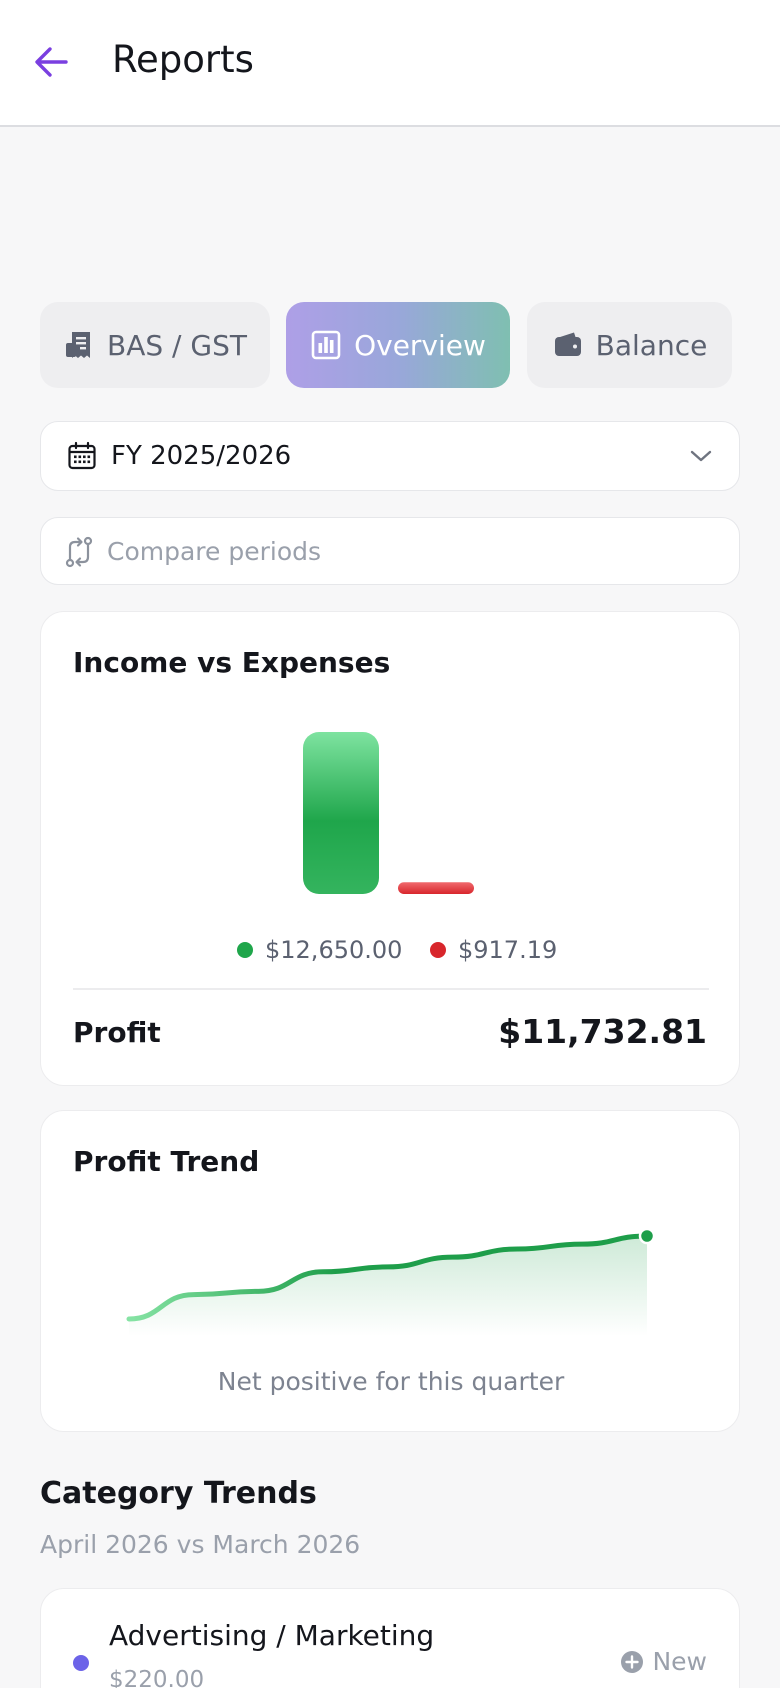  What do you see at coordinates (79, 552) in the screenshot?
I see `compare-arrows-icon` at bounding box center [79, 552].